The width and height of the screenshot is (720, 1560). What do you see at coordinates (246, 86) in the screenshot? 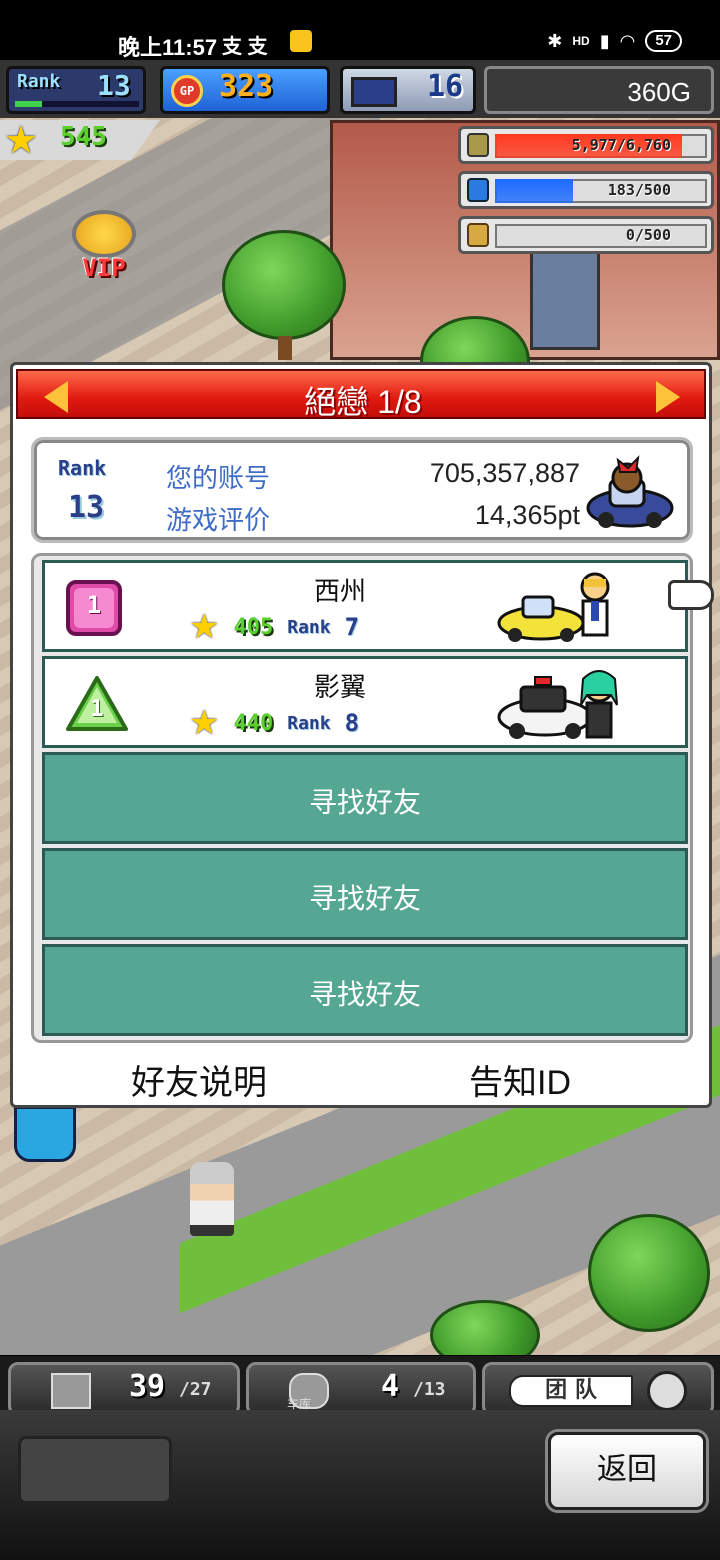
I see `gp-value: 323` at bounding box center [246, 86].